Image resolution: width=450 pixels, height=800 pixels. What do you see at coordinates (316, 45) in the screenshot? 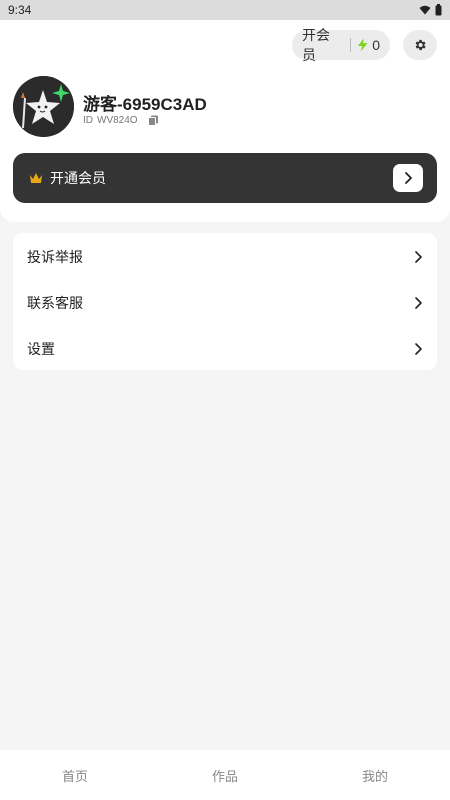
I see `vip-pill-label: 开会员` at bounding box center [316, 45].